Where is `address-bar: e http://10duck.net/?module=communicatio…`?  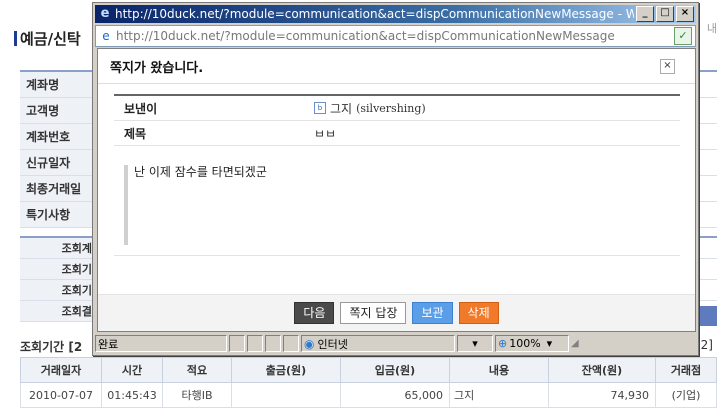
address-bar: e http://10duck.net/?module=communicatio… is located at coordinates (395, 36).